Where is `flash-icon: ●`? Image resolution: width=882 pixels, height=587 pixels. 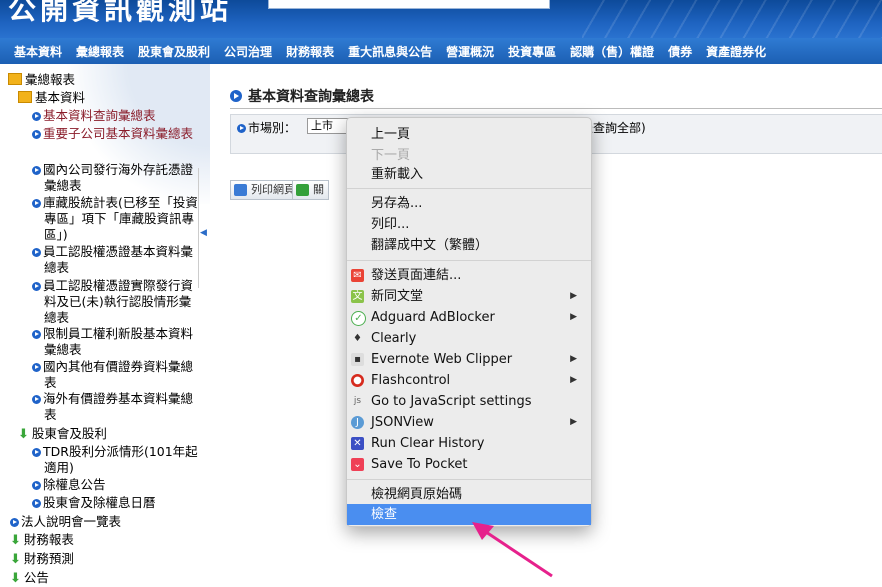 flash-icon: ● is located at coordinates (357, 380).